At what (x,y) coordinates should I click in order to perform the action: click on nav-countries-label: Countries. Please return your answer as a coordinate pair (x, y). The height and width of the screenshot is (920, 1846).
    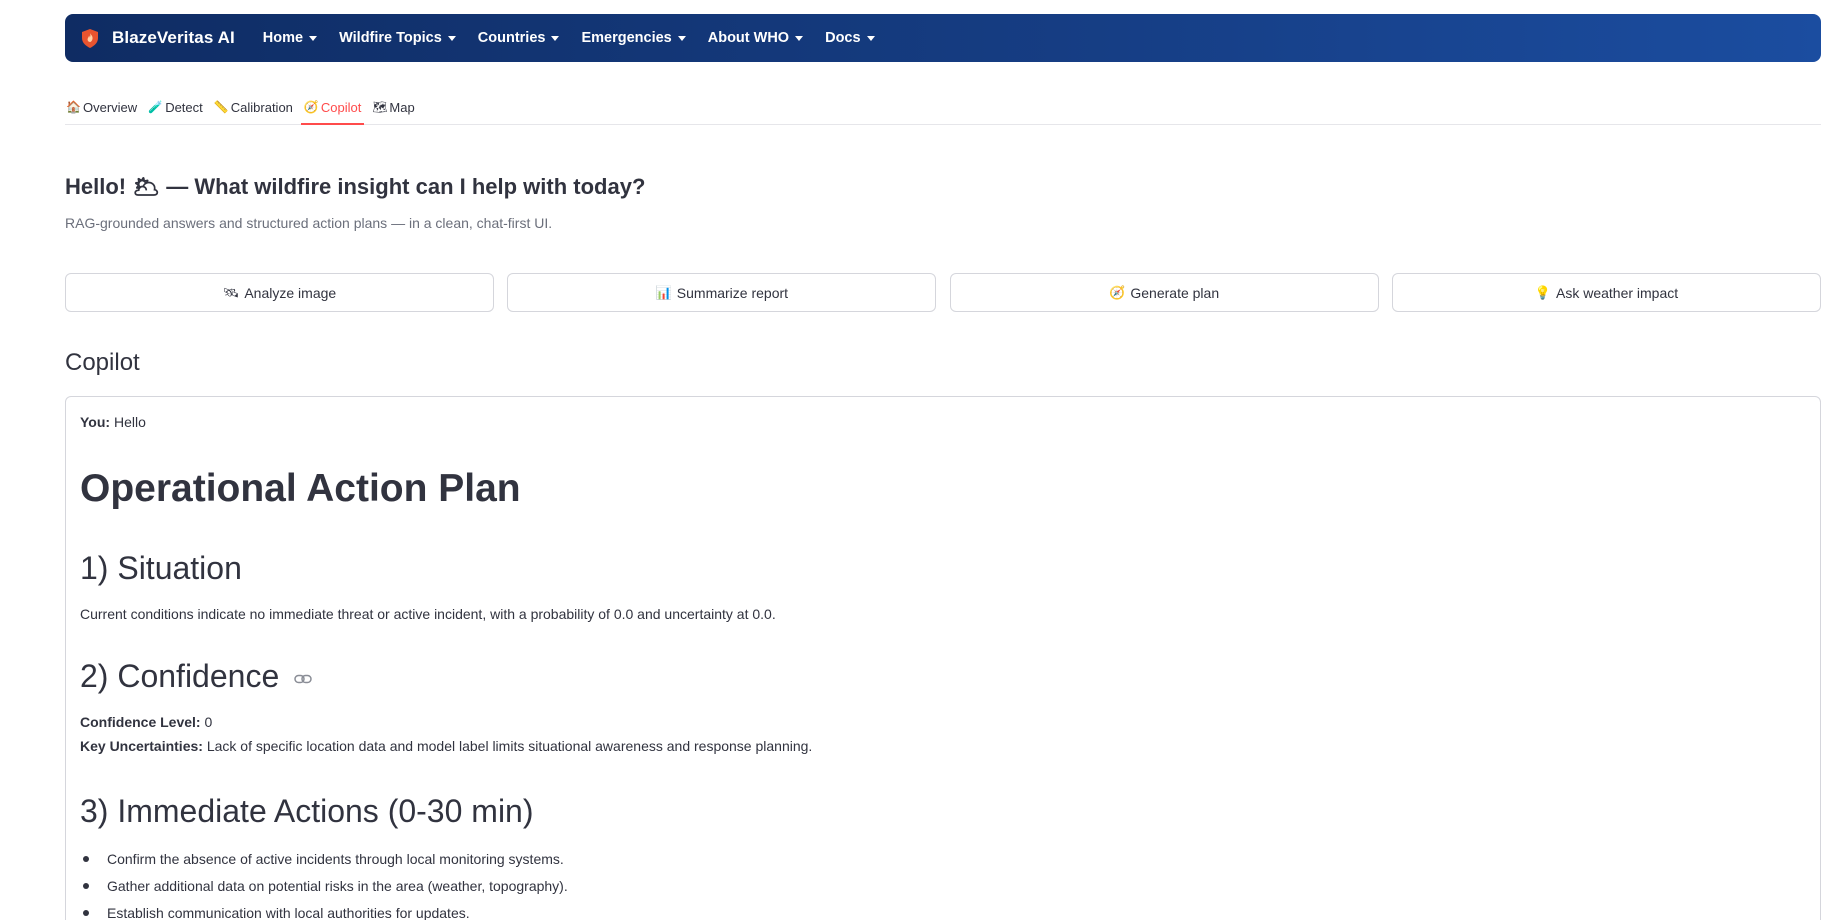
    Looking at the image, I should click on (511, 38).